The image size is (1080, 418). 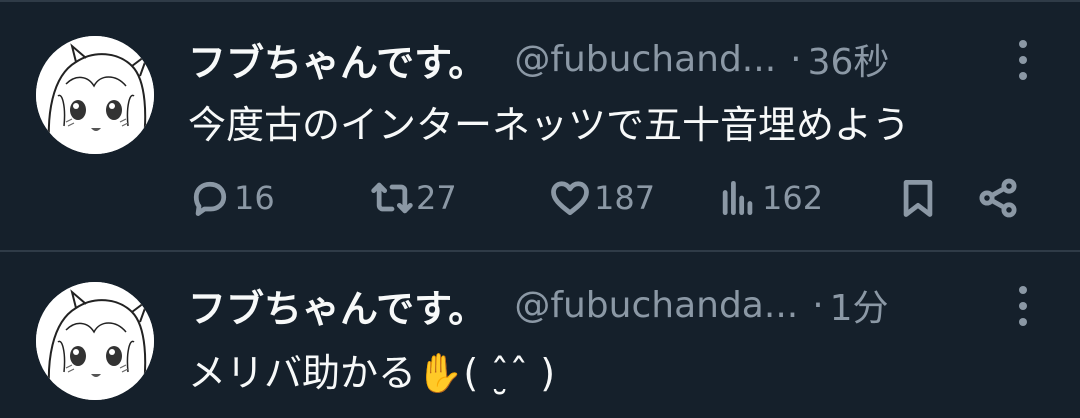 What do you see at coordinates (549, 125) in the screenshot?
I see `tweet-text: 今度古のインターネッツで五十音埋めよう` at bounding box center [549, 125].